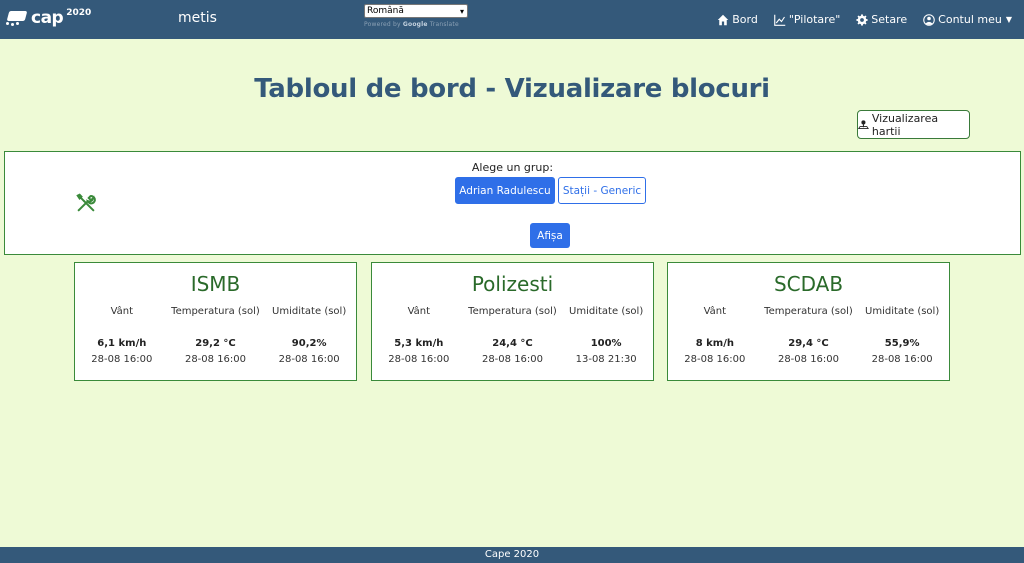 The width and height of the screenshot is (1024, 563). Describe the element at coordinates (902, 343) in the screenshot. I see `metric-value: 55,9%` at that location.